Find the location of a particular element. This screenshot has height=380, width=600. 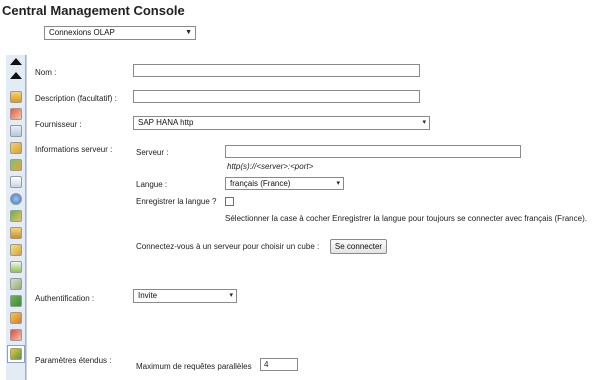

enregistrer-langue-label: Enregistrer la langue ? is located at coordinates (176, 201).